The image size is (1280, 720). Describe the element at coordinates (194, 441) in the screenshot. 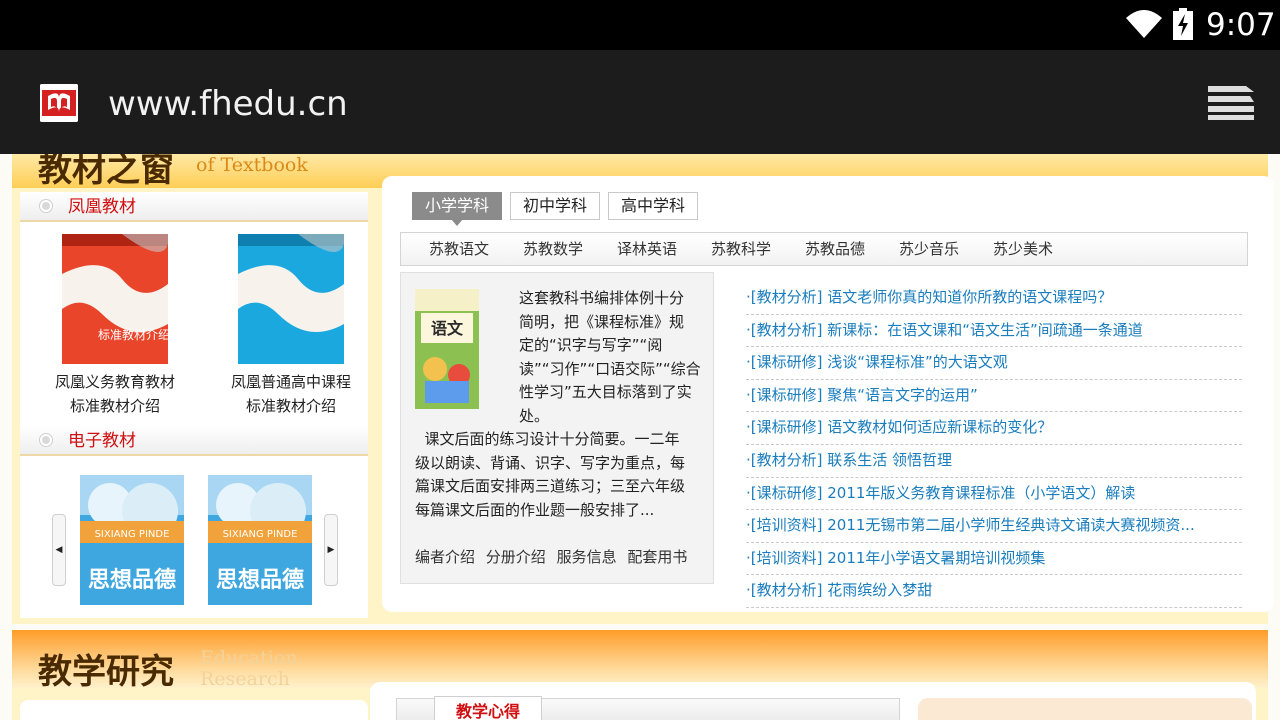

I see `electronic-header: 电子教材` at that location.